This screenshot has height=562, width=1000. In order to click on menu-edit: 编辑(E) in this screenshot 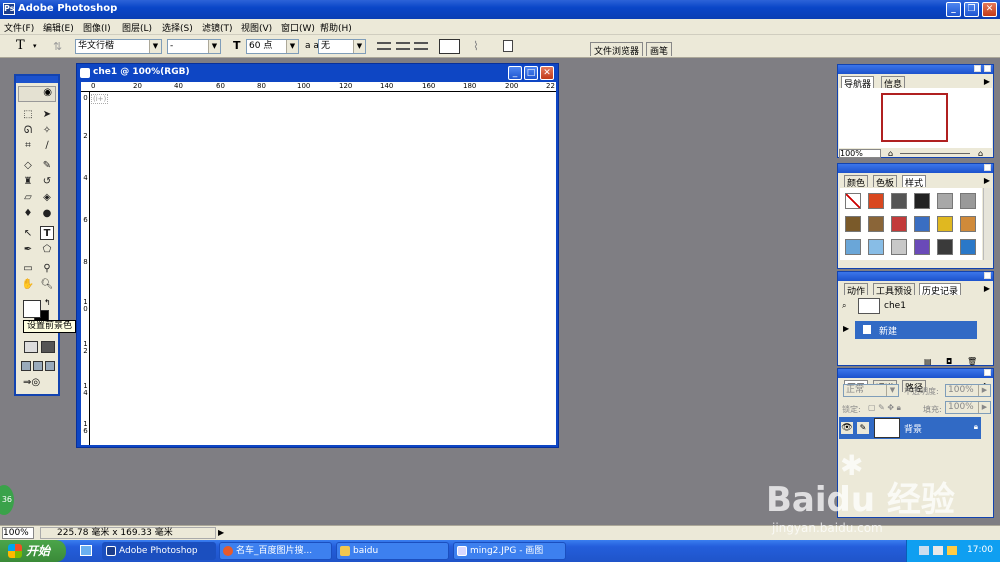, I will do `click(58, 27)`.